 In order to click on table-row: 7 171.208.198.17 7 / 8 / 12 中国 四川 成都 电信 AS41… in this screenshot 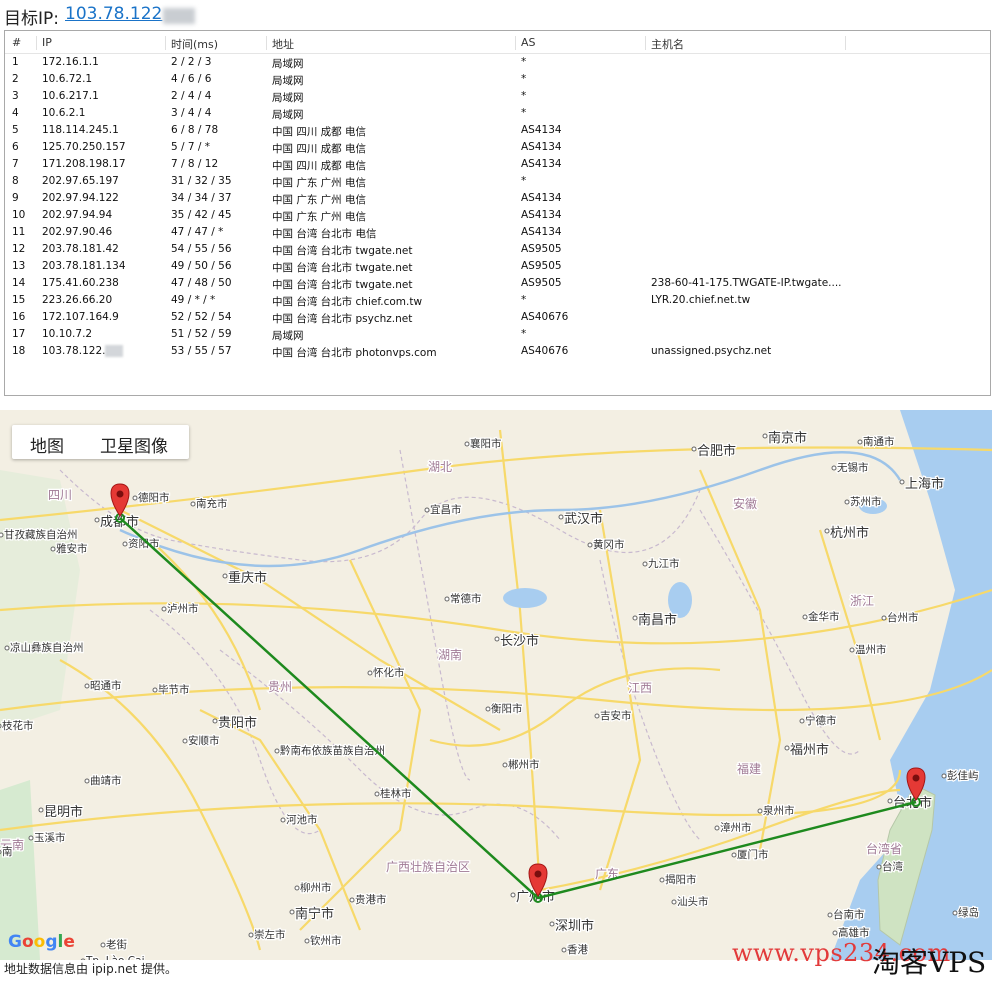, I will do `click(497, 164)`.